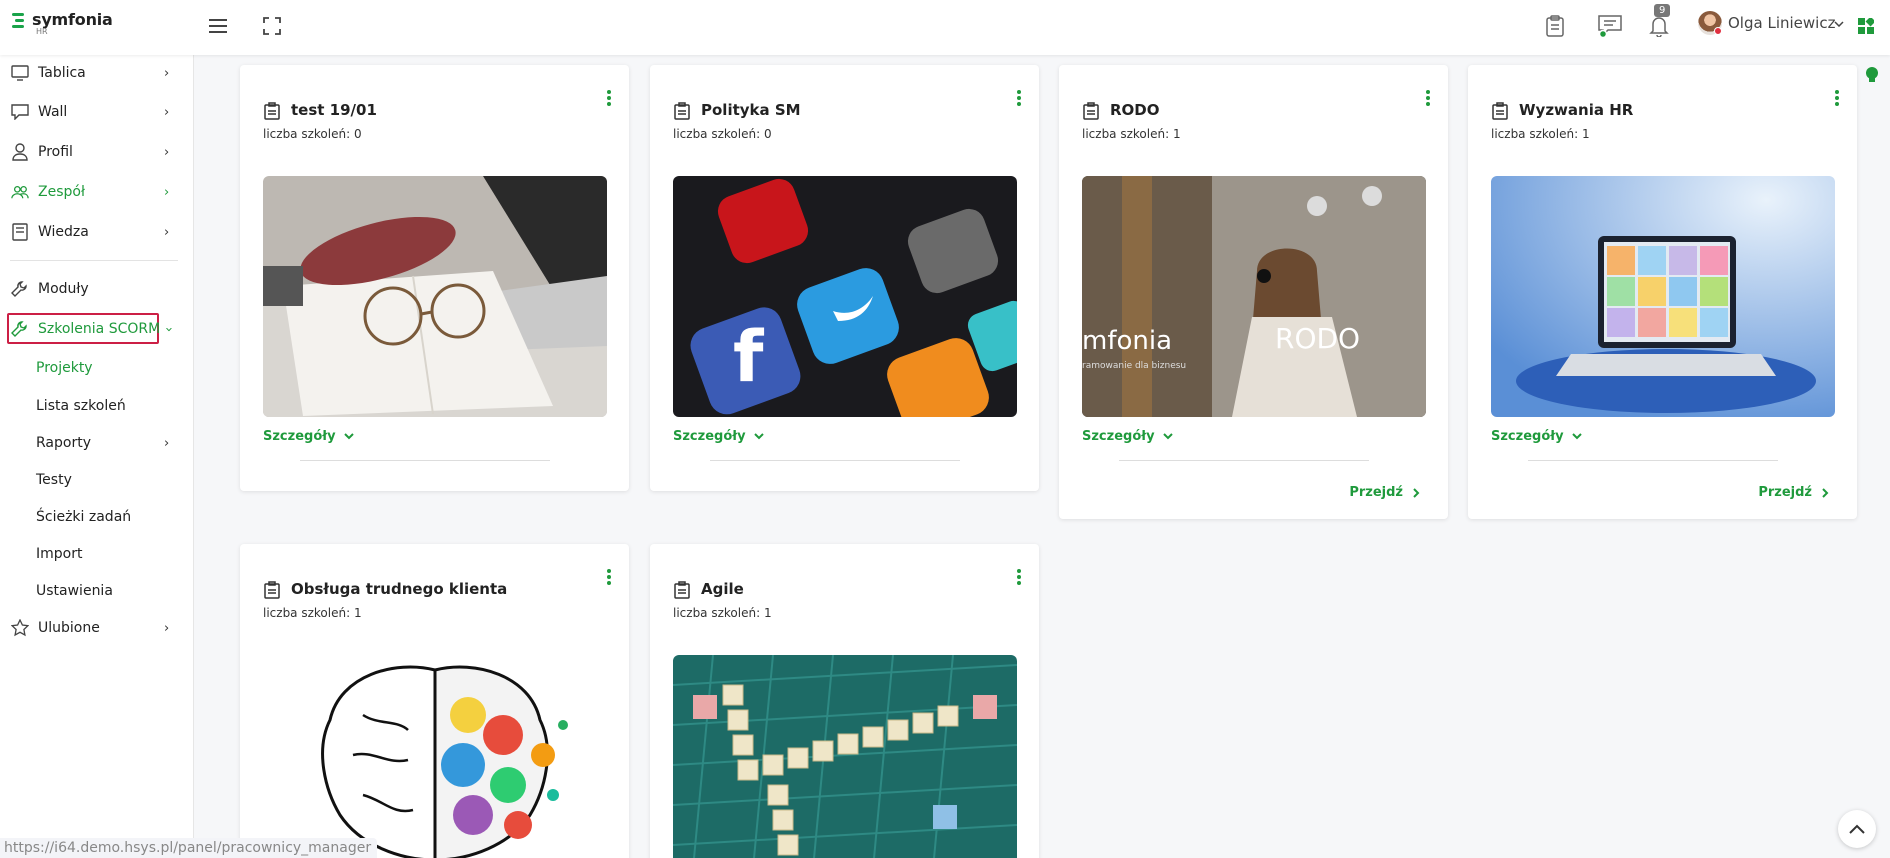  Describe the element at coordinates (42, 31) in the screenshot. I see `logo-subtitle: HR` at that location.